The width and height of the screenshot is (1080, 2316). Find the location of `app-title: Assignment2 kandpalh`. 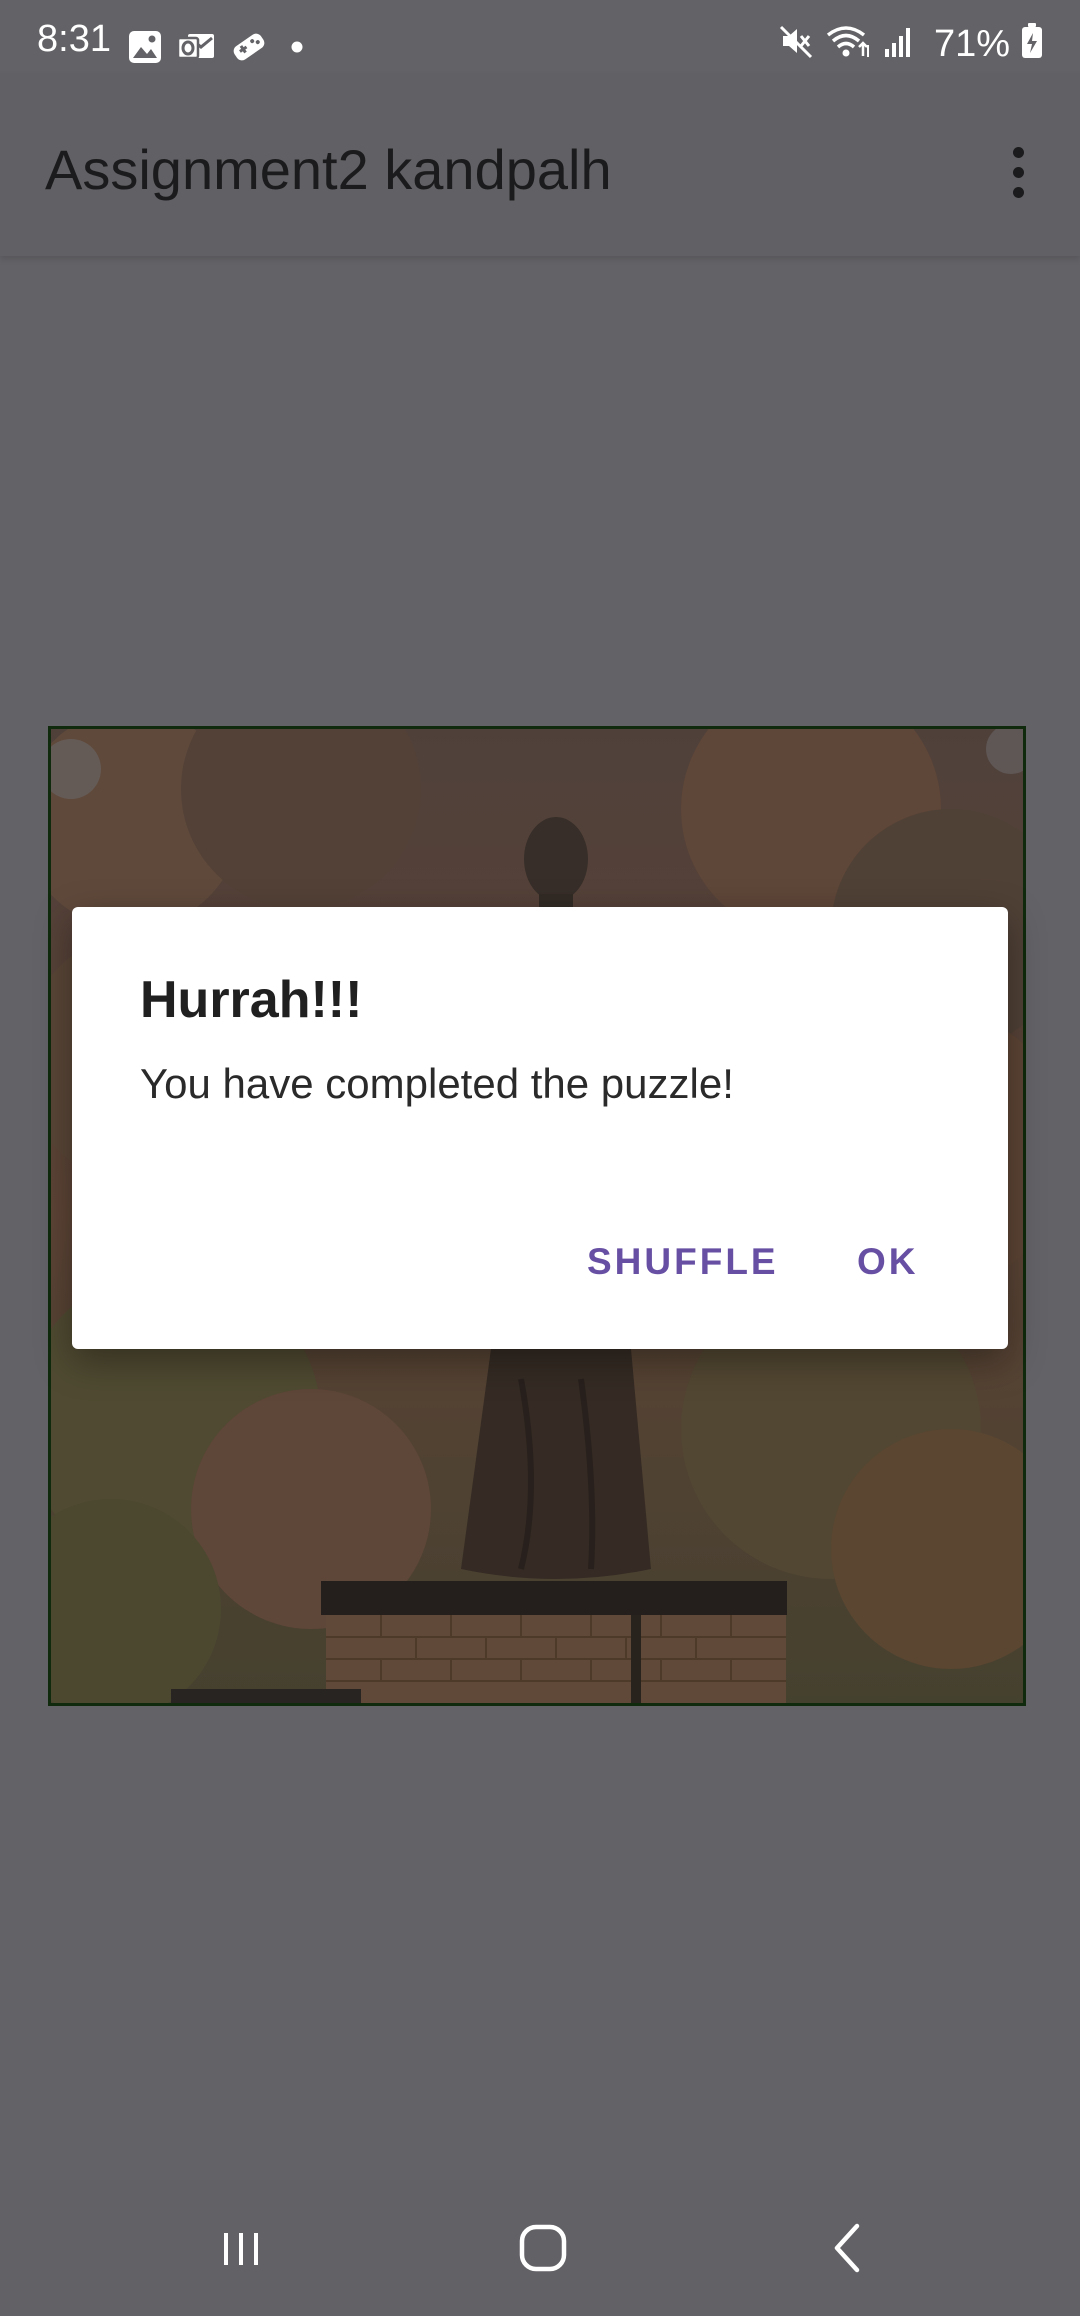

app-title: Assignment2 kandpalh is located at coordinates (328, 169).